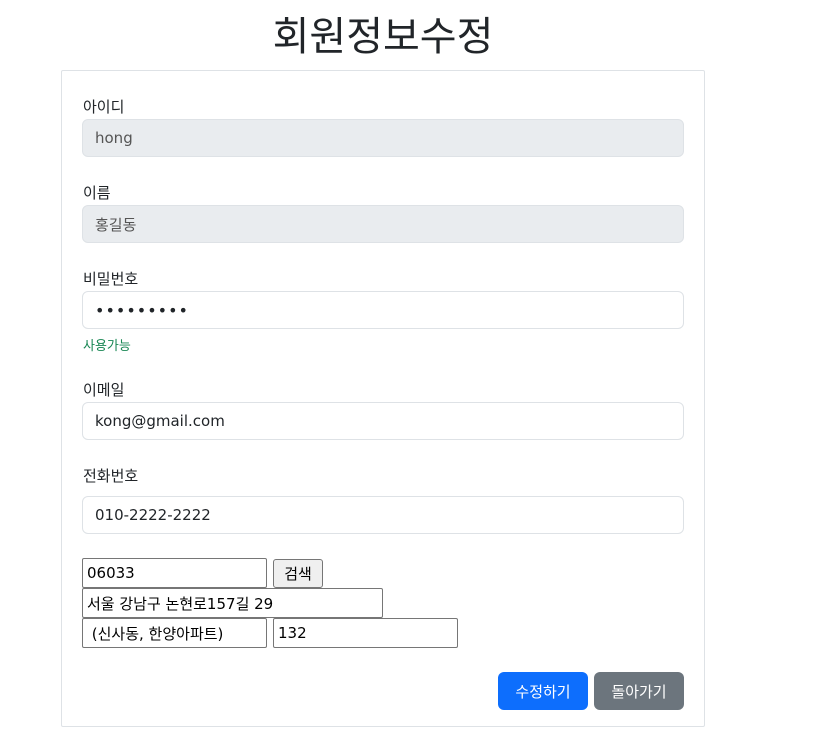 This screenshot has width=830, height=746. Describe the element at coordinates (383, 310) in the screenshot. I see `password-field` at that location.